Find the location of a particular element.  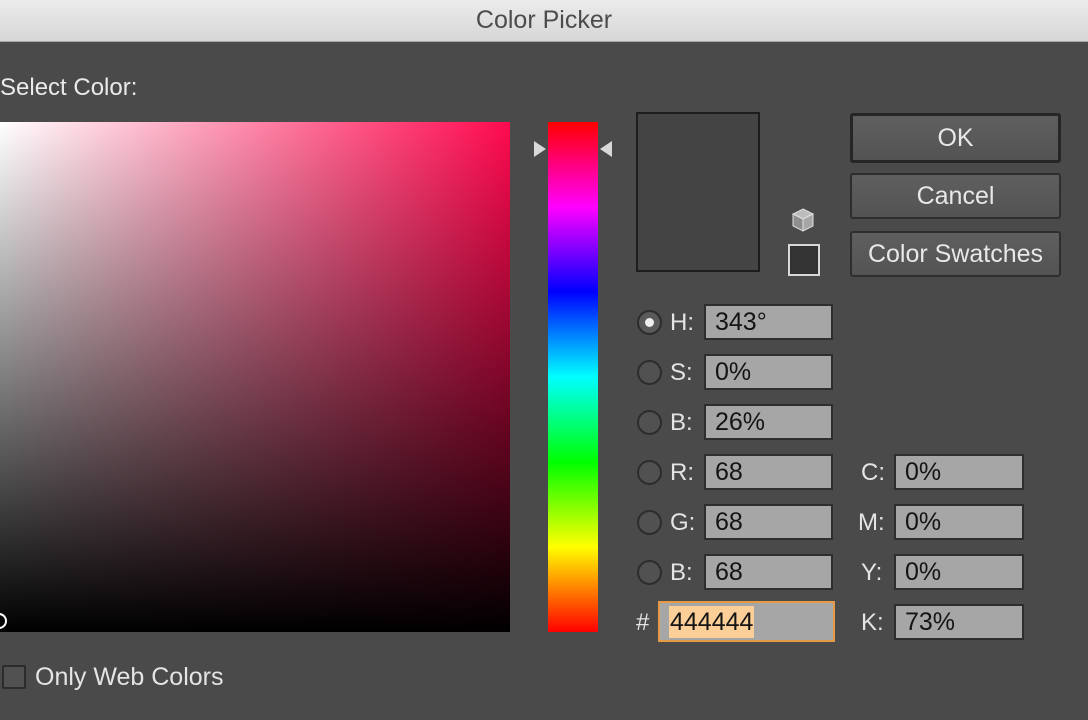

select-color-label: Select Color: is located at coordinates (69, 87).